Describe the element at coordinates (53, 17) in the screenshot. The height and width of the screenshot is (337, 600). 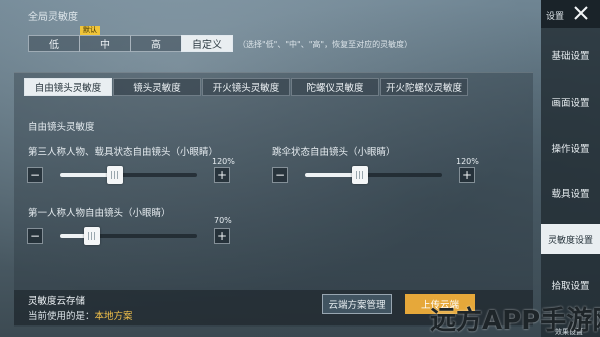
I see `global-sensitivity-title: 全局灵敏度` at that location.